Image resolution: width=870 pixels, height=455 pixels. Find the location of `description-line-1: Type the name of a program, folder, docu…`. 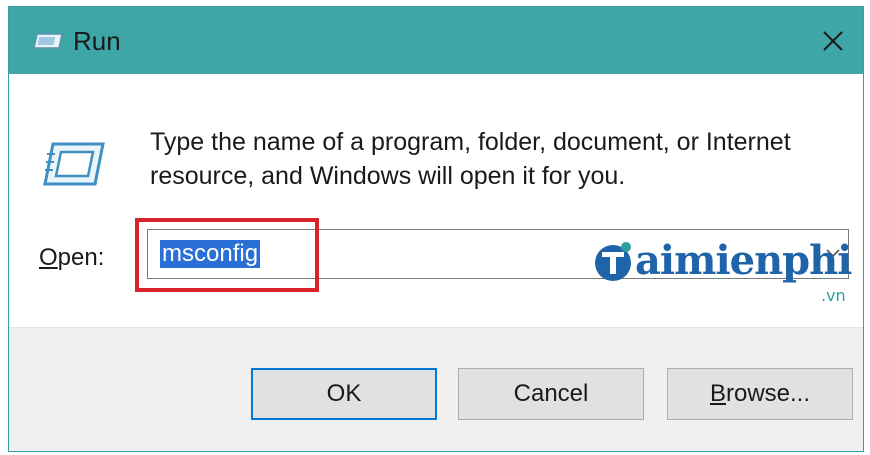

description-line-1: Type the name of a program, folder, docu… is located at coordinates (470, 142).